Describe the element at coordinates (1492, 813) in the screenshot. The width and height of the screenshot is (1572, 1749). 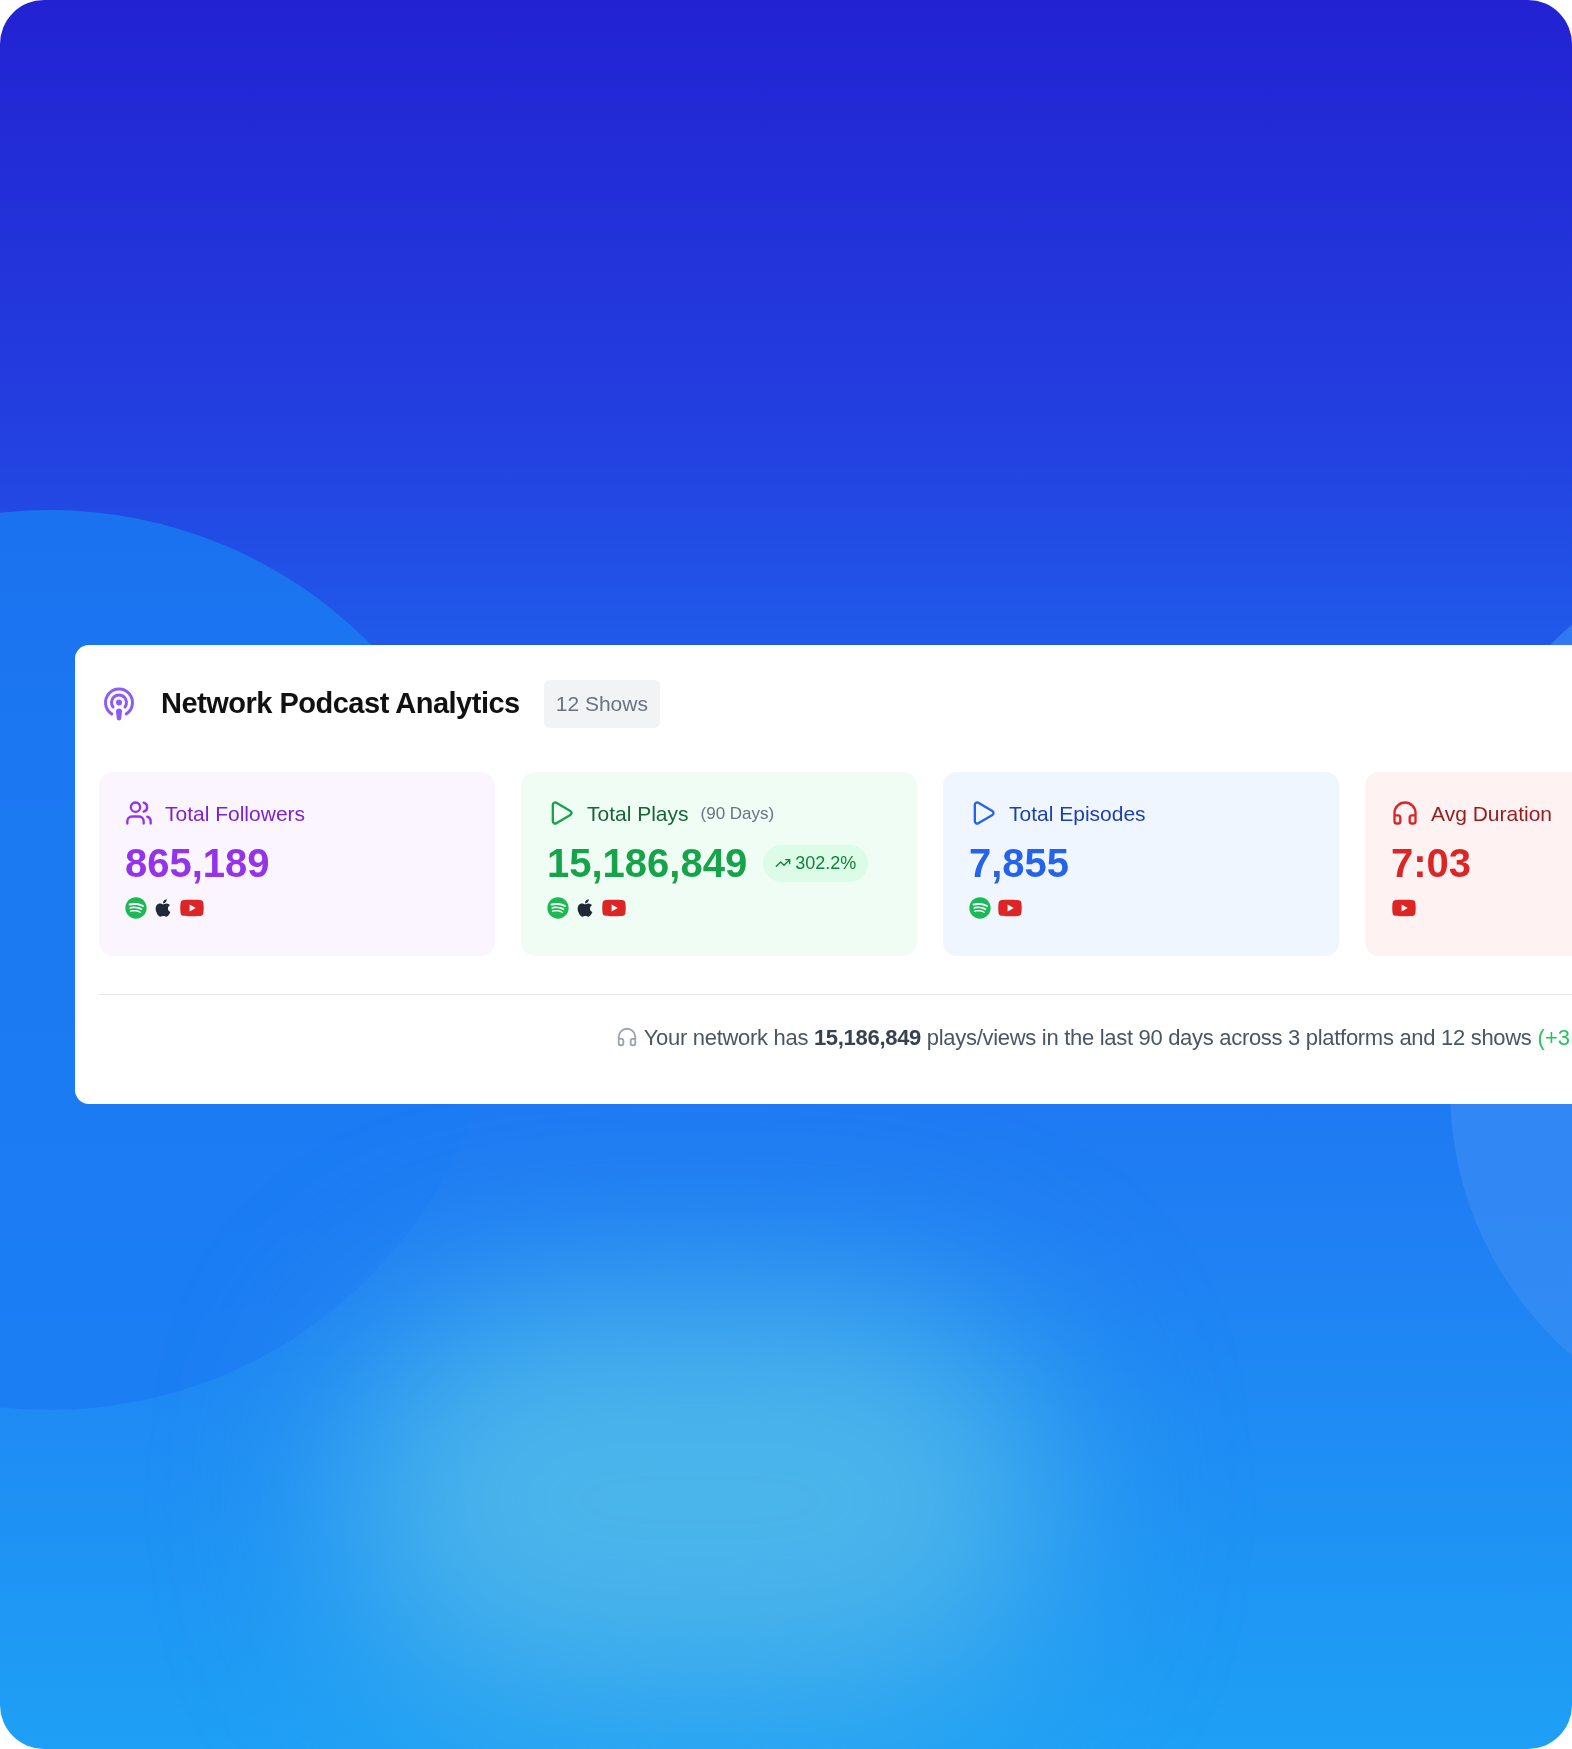
I see `stat-label: Avg Duration` at that location.